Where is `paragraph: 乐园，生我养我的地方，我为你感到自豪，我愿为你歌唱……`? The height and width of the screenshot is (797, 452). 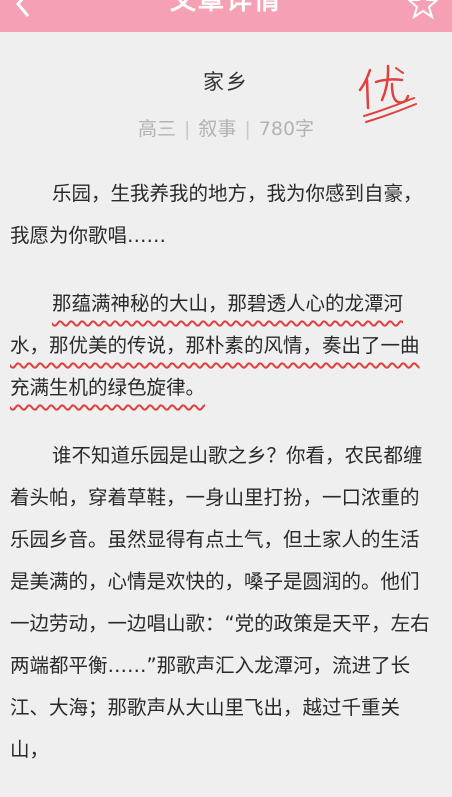 paragraph: 乐园，生我养我的地方，我为你感到自豪，我愿为你歌唱…… is located at coordinates (216, 214).